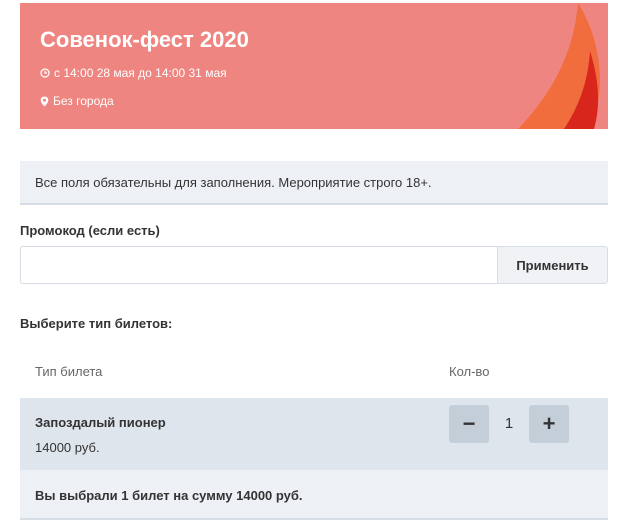 The width and height of the screenshot is (623, 528). Describe the element at coordinates (259, 265) in the screenshot. I see `promo-input` at that location.